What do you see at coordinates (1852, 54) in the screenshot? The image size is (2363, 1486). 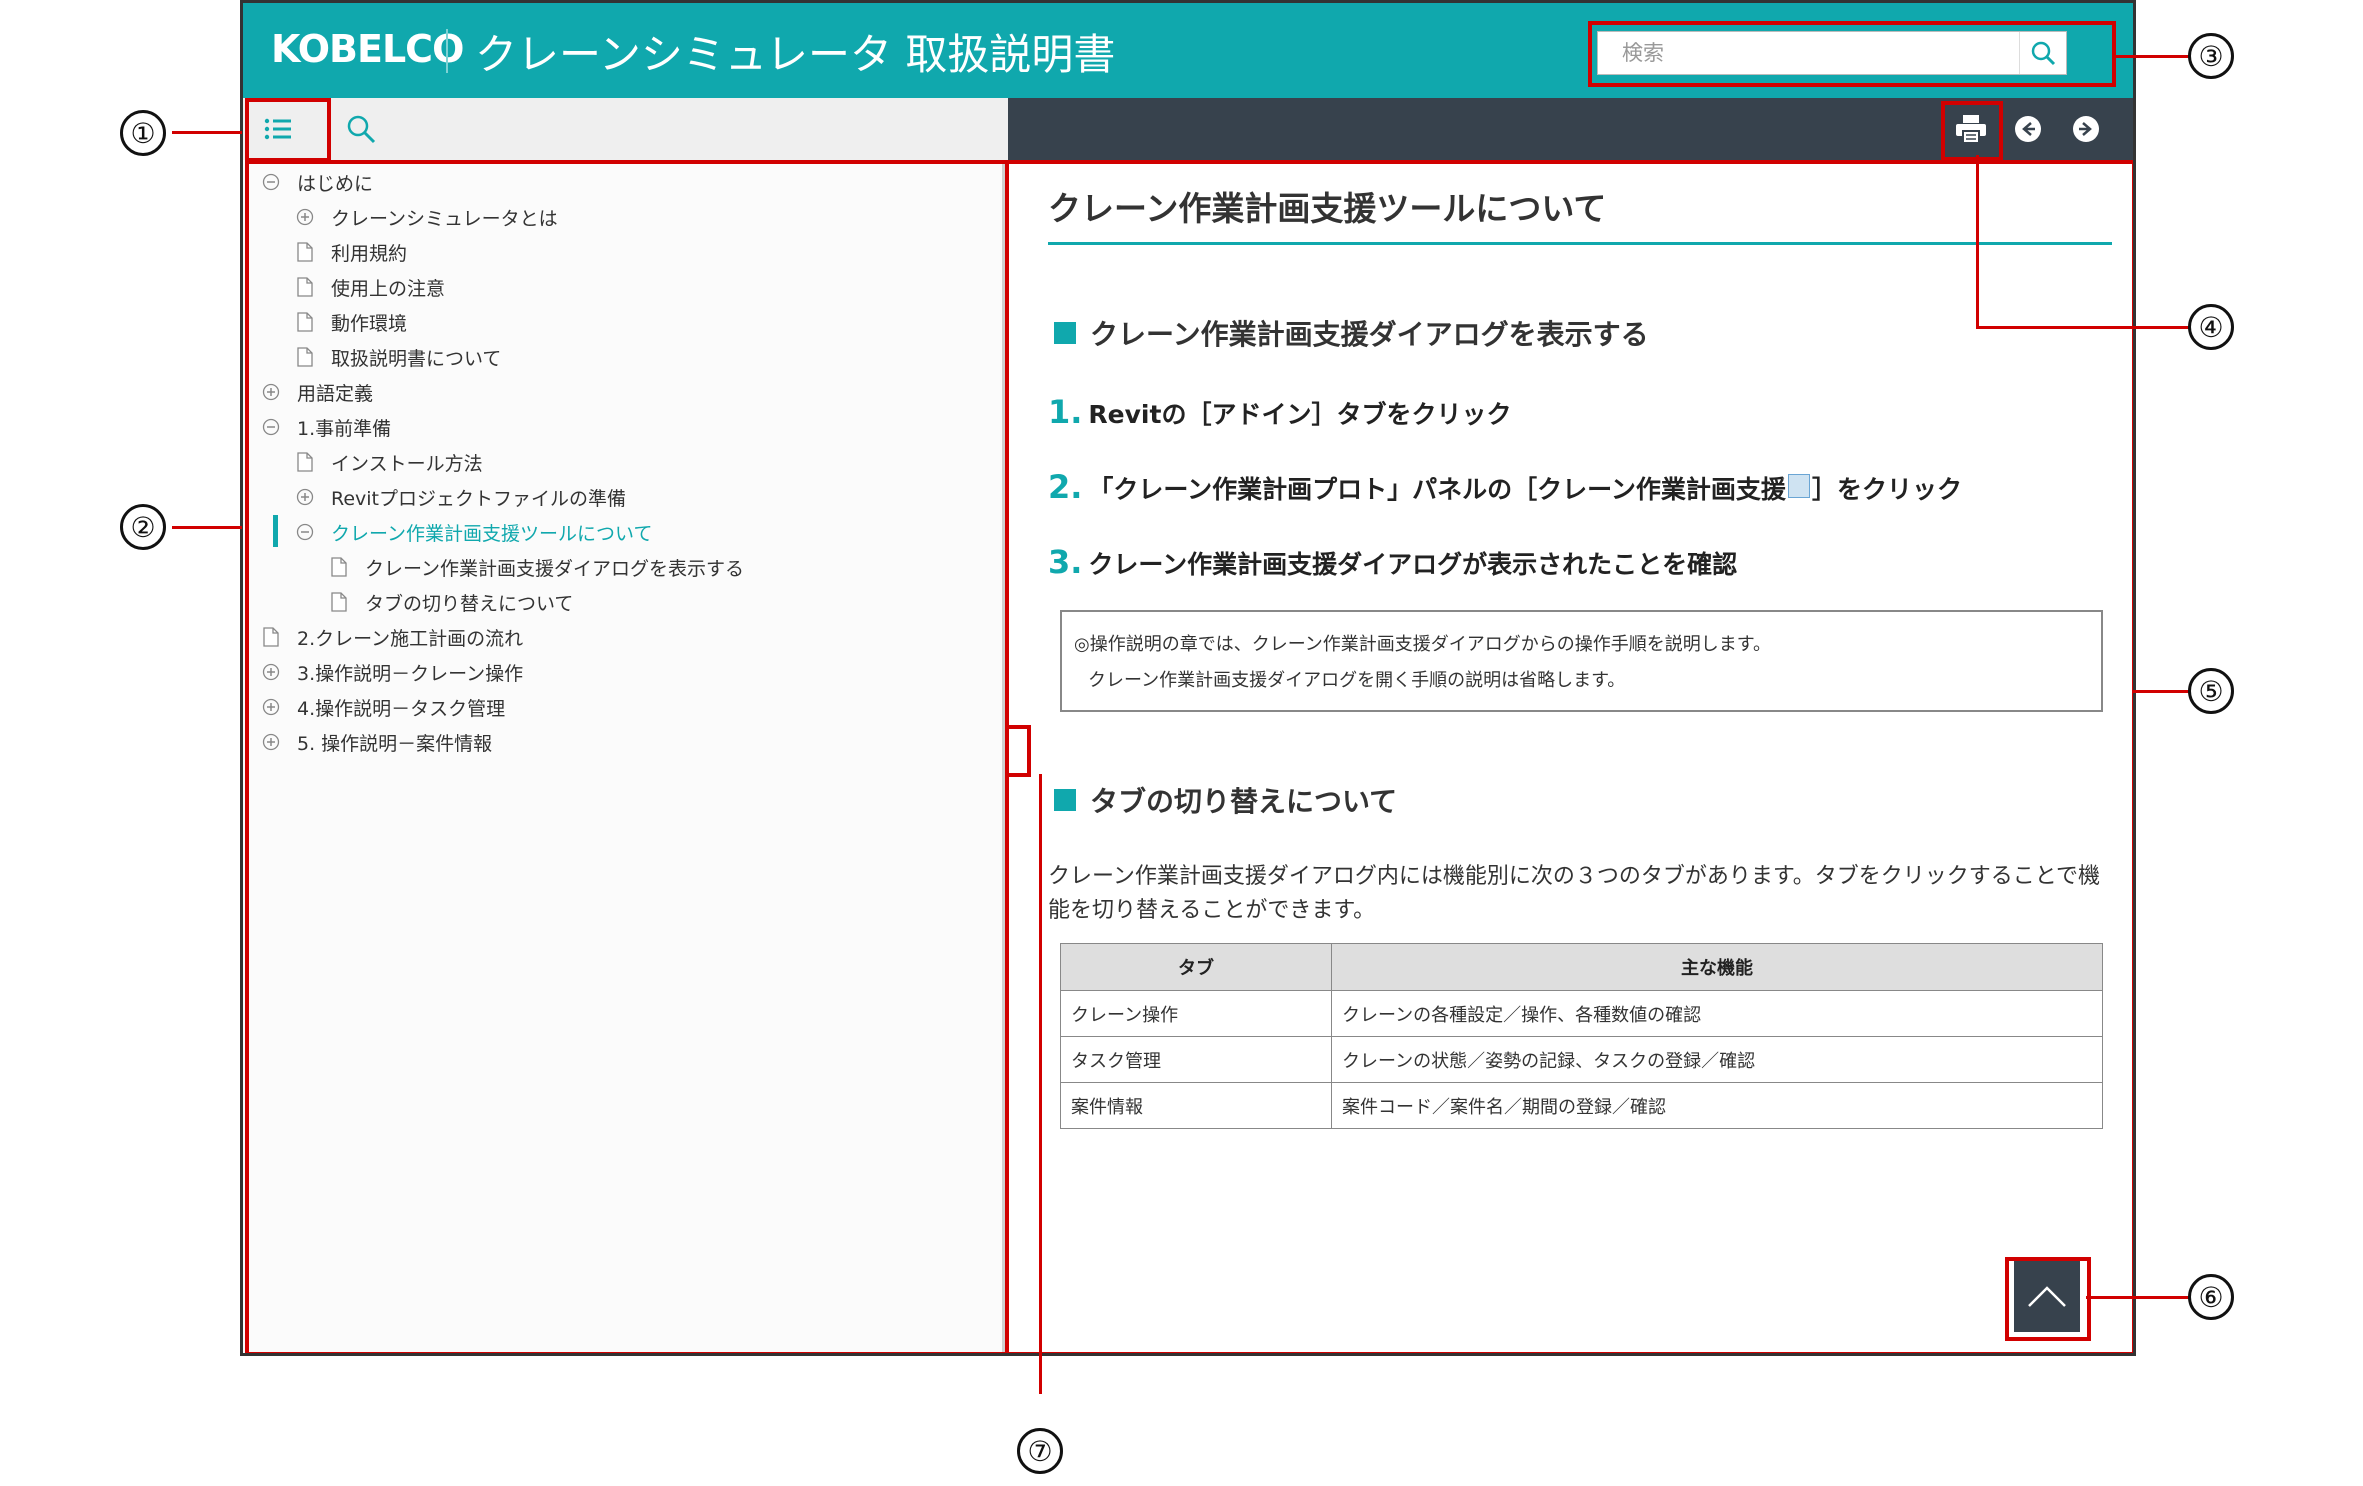 I see `highlight-search` at bounding box center [1852, 54].